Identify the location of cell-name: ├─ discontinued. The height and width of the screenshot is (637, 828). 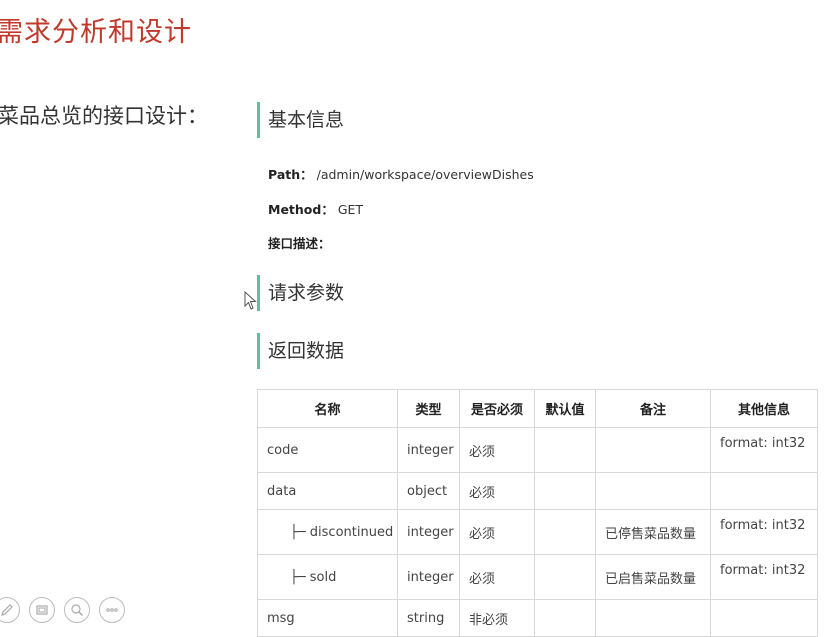
(327, 532).